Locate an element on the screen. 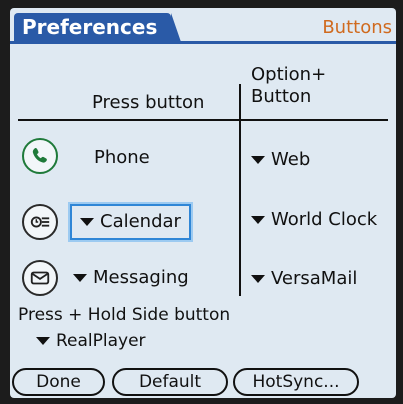 The height and width of the screenshot is (404, 403). press-phone-value: Phone is located at coordinates (122, 158).